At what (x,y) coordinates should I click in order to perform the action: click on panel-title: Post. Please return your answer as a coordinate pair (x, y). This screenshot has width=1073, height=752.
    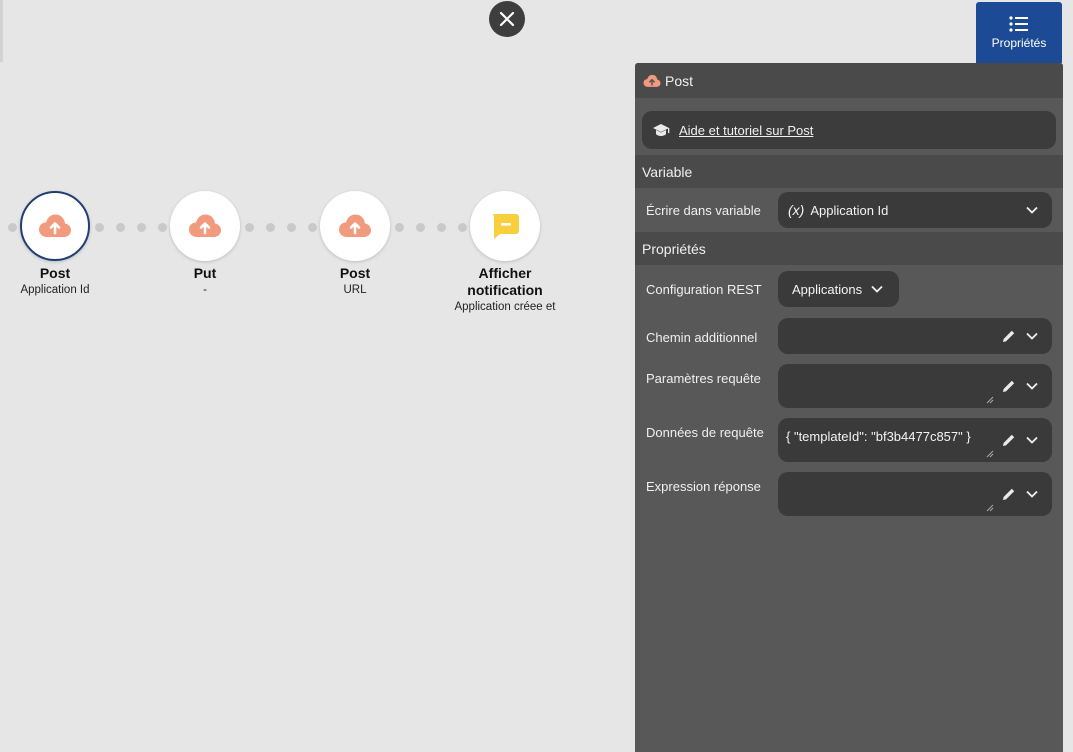
    Looking at the image, I should click on (679, 80).